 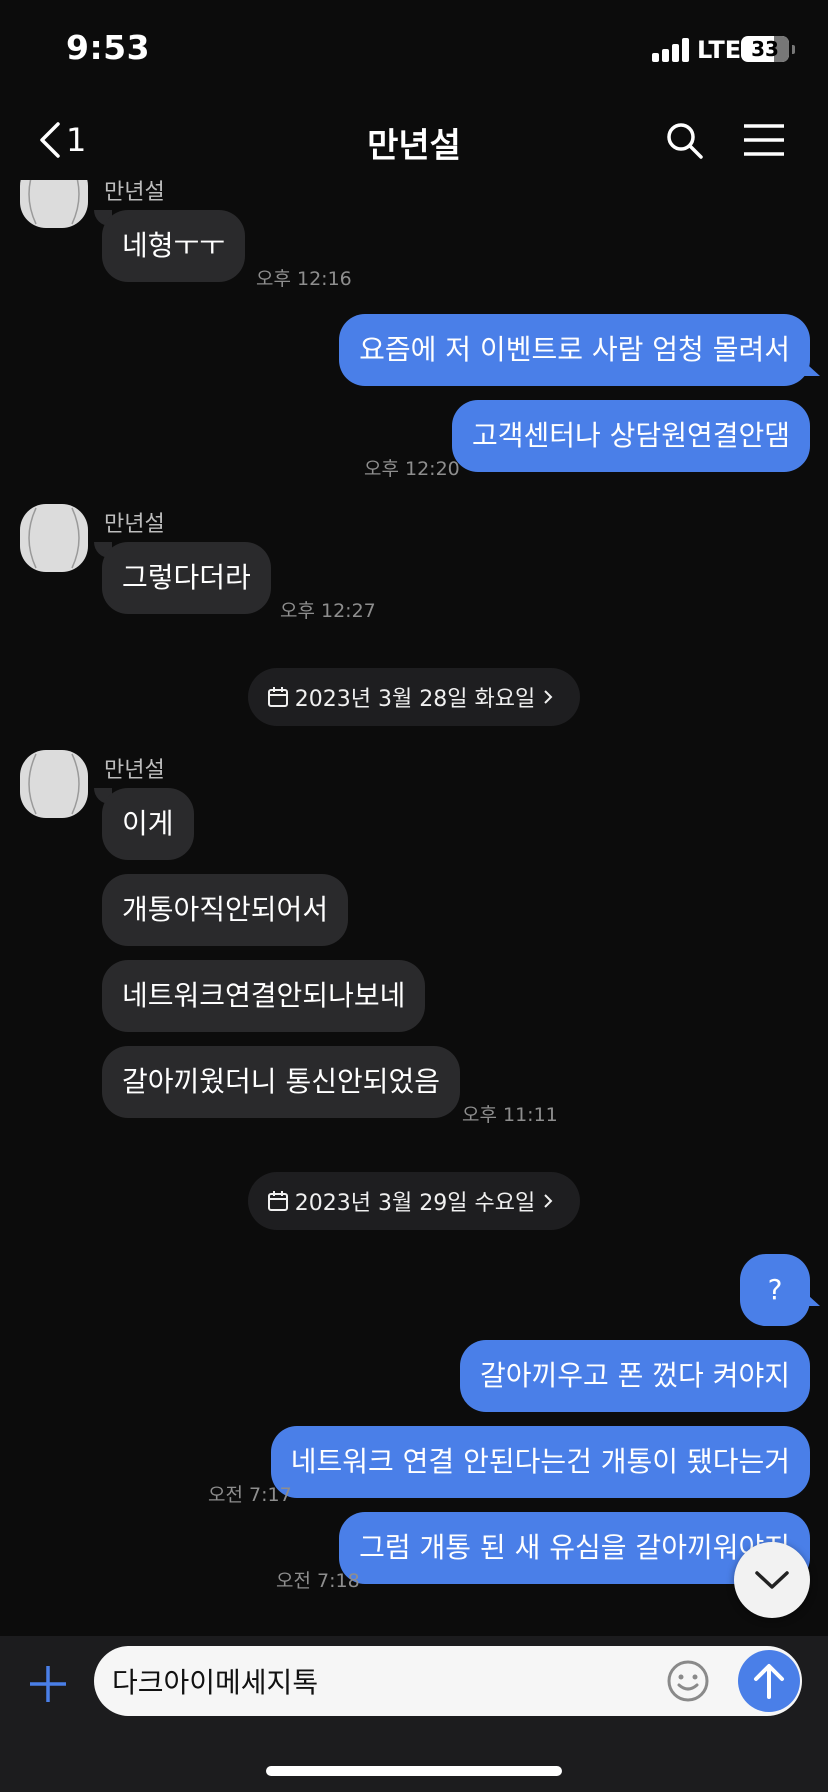 I want to click on send-button, so click(x=769, y=1681).